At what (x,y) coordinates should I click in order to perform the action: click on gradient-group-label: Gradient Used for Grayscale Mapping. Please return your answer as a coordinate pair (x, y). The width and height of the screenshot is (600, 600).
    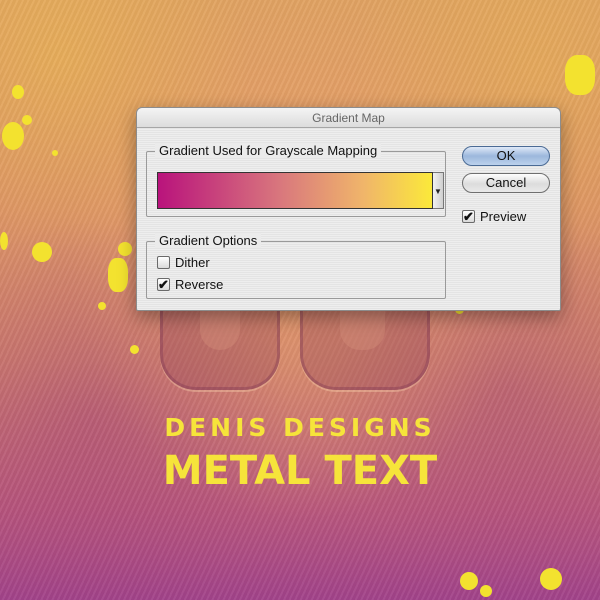
    Looking at the image, I should click on (268, 150).